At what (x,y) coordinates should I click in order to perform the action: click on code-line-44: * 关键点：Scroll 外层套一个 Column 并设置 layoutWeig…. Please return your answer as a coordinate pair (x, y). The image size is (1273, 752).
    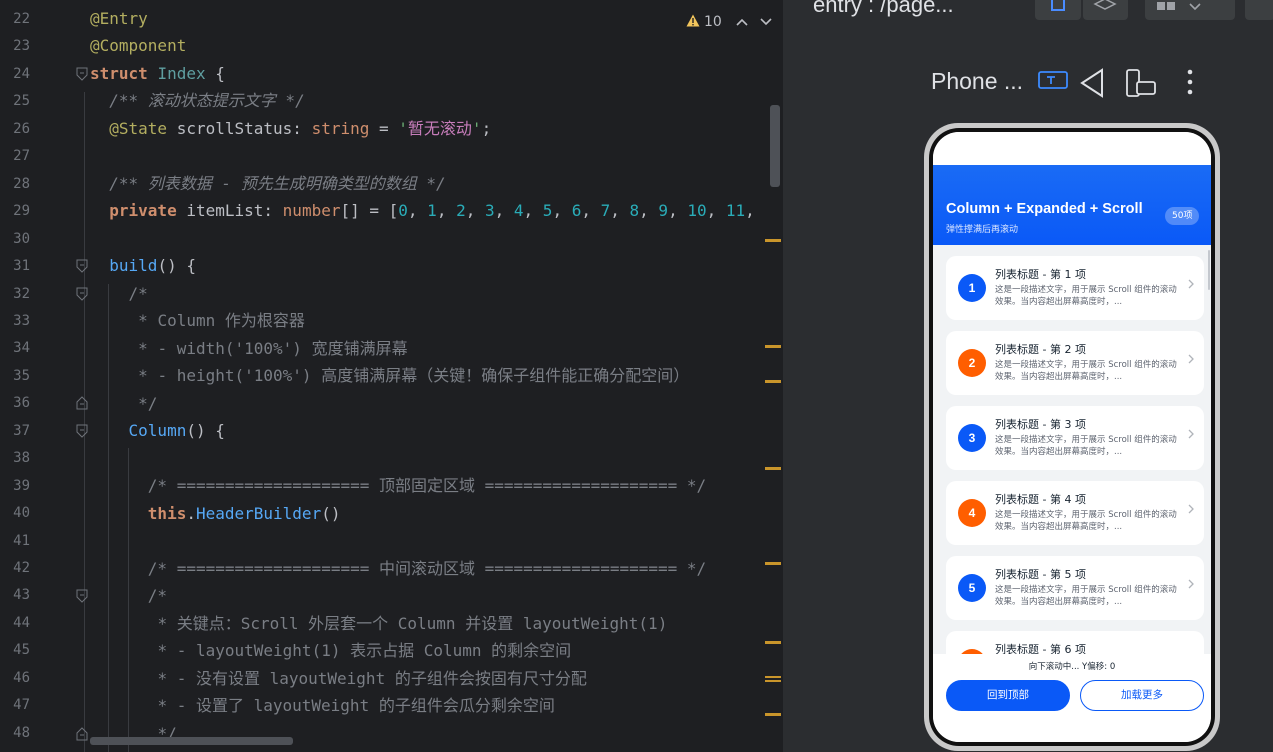
    Looking at the image, I should click on (412, 623).